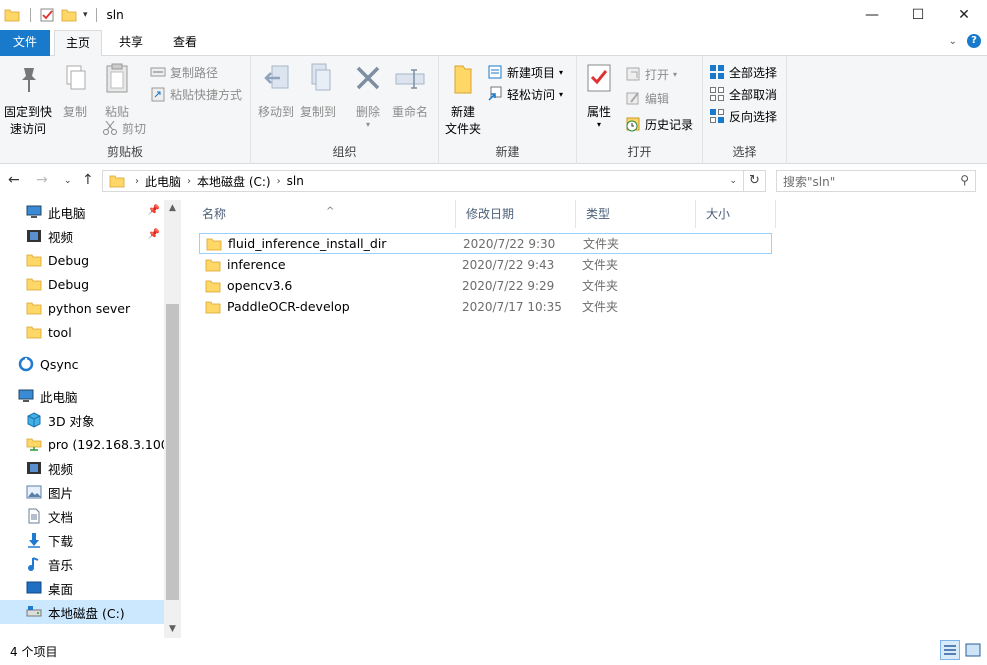 Image resolution: width=987 pixels, height=665 pixels. I want to click on new-folder-button: 新建 文件夹, so click(463, 99).